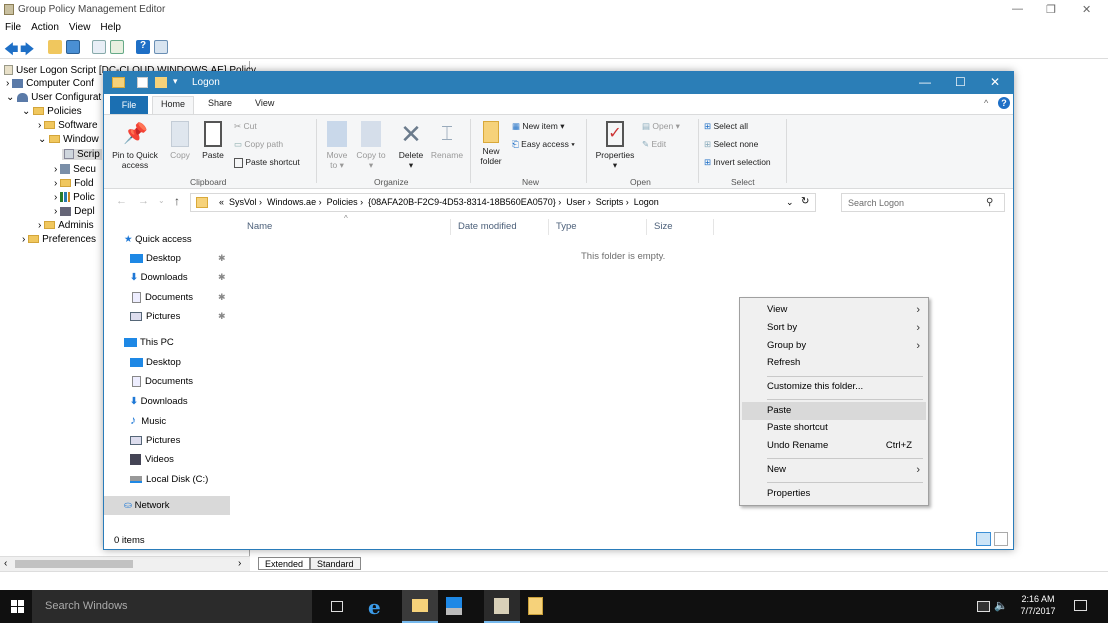 Image resolution: width=1108 pixels, height=623 pixels. Describe the element at coordinates (575, 202) in the screenshot. I see `crumb-user: User` at that location.